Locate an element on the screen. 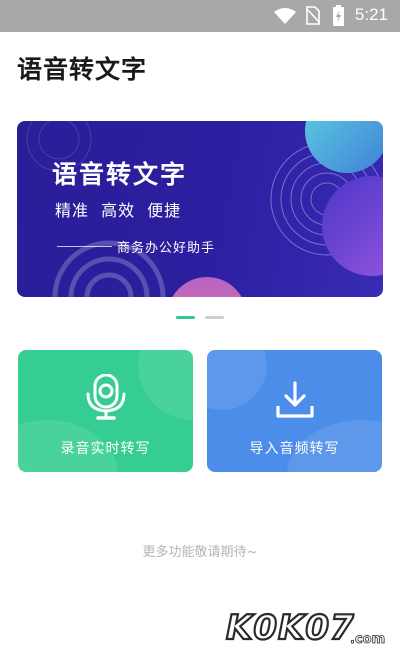 This screenshot has width=400, height=655. page-title: 语音转文字 is located at coordinates (82, 69).